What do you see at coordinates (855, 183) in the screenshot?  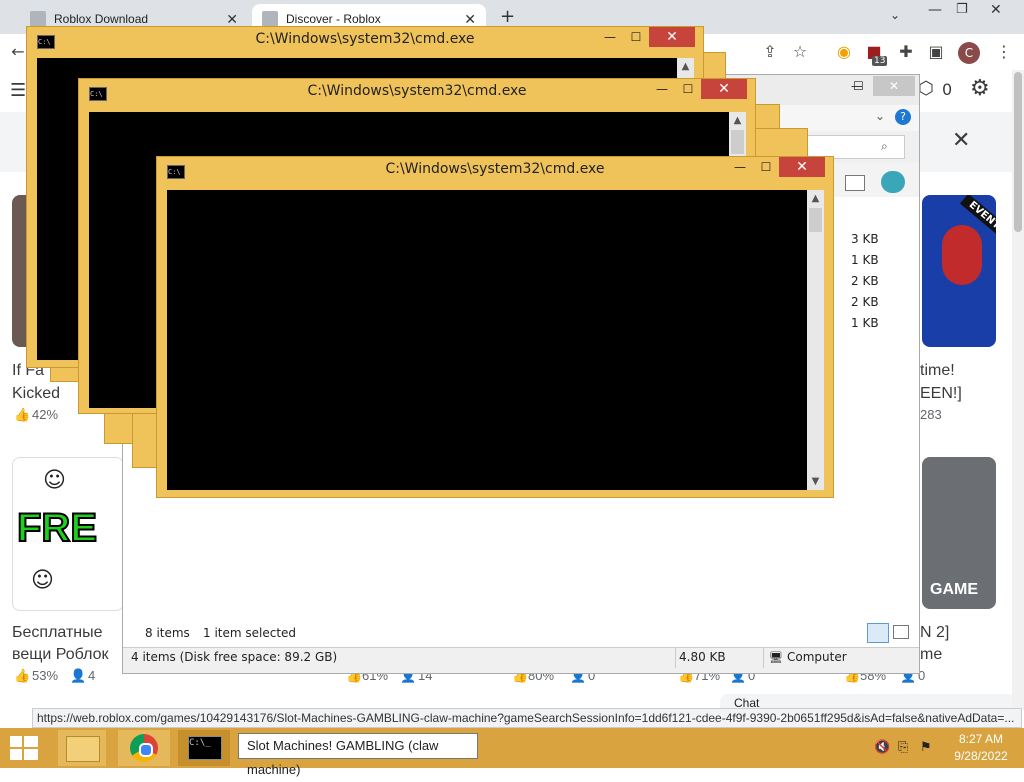 I see `preview-pane-icon` at bounding box center [855, 183].